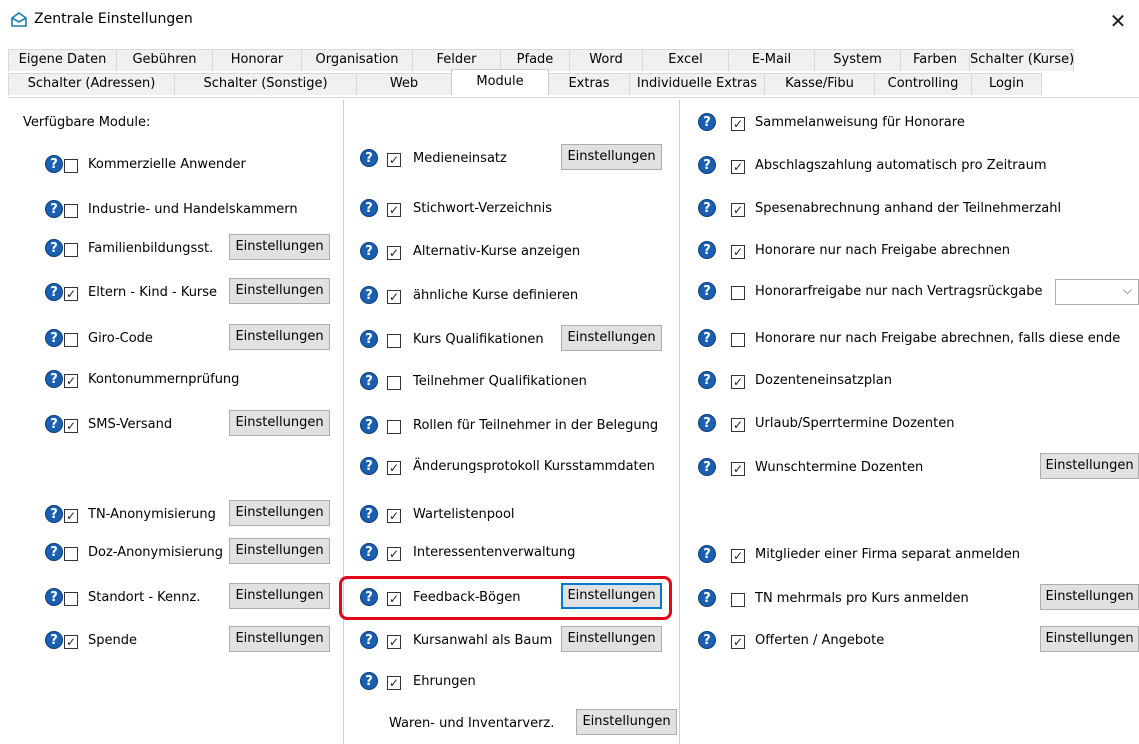 The height and width of the screenshot is (744, 1139). What do you see at coordinates (279, 337) in the screenshot?
I see `settings-button-giro-code: Einstellungen` at bounding box center [279, 337].